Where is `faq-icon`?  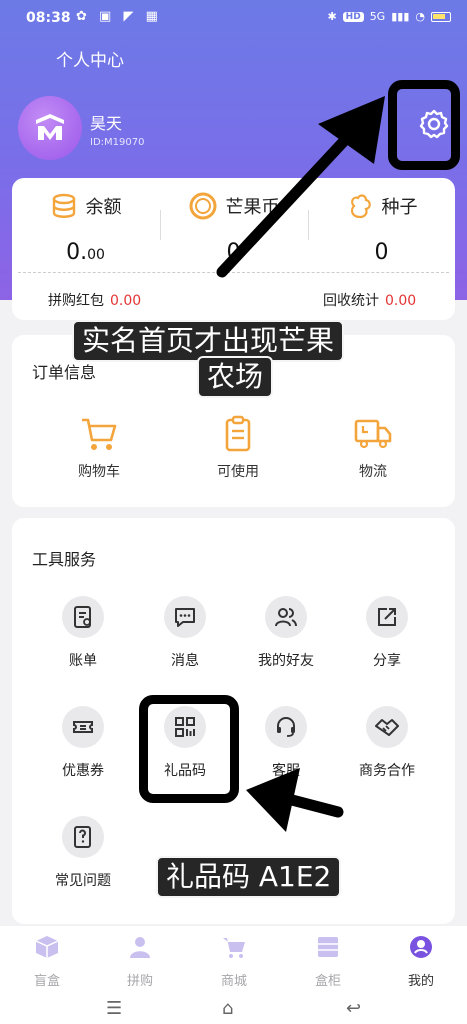 faq-icon is located at coordinates (82, 837).